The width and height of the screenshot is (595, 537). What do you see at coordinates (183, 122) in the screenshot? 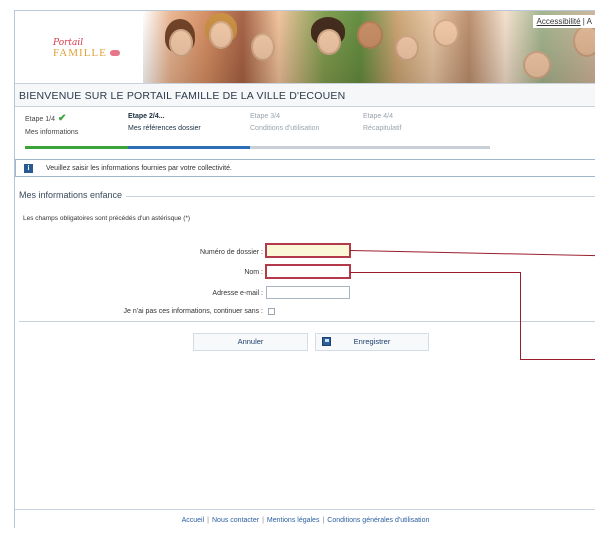
I see `step-2: Etape 2/4... Mes références dossier` at bounding box center [183, 122].